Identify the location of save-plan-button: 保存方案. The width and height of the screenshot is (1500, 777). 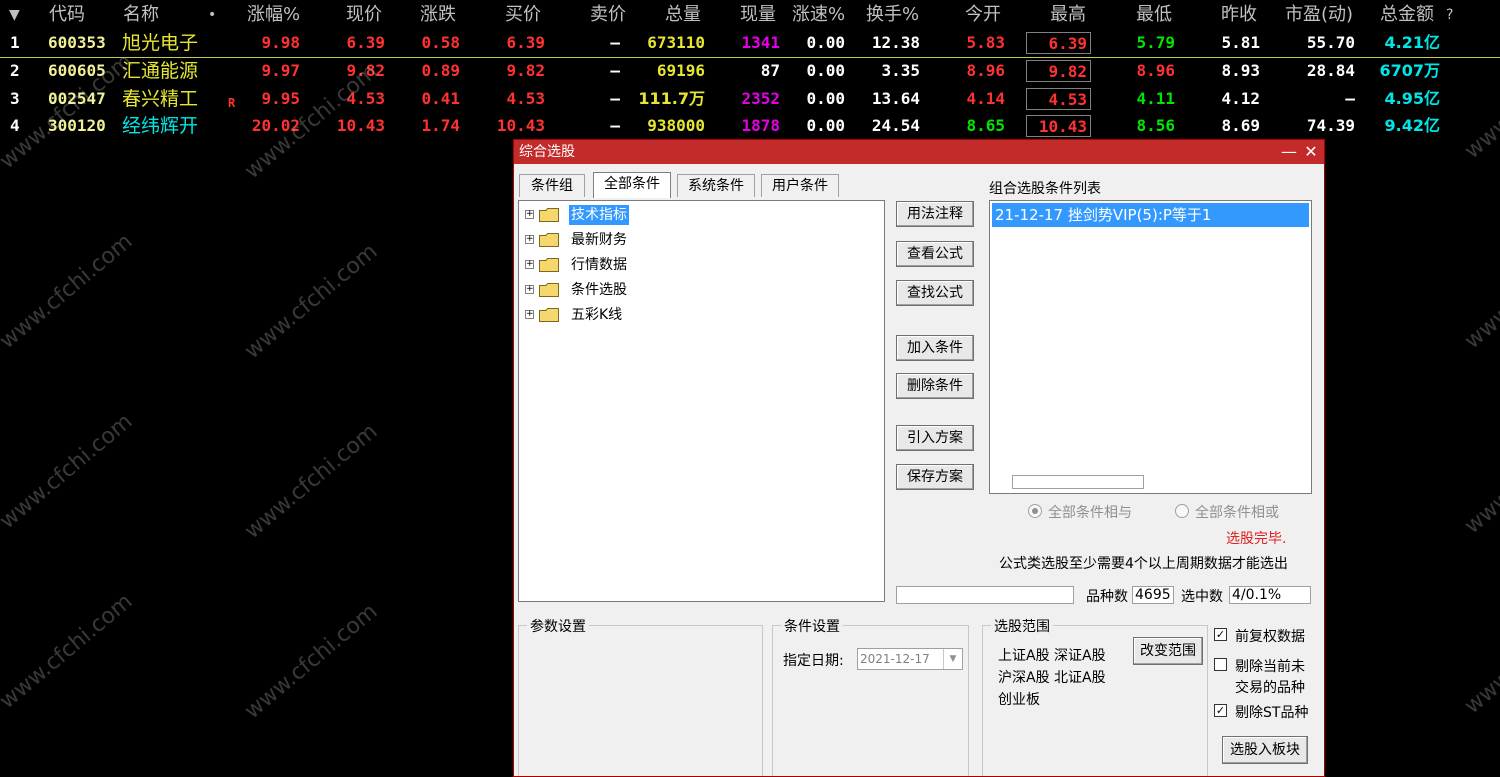
(935, 477).